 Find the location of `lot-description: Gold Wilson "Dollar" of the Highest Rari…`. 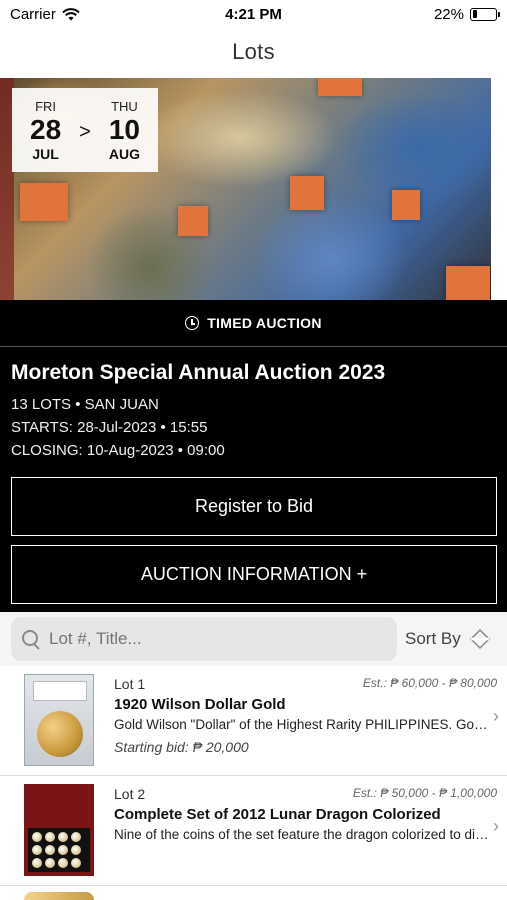

lot-description: Gold Wilson "Dollar" of the Highest Rari… is located at coordinates (302, 724).